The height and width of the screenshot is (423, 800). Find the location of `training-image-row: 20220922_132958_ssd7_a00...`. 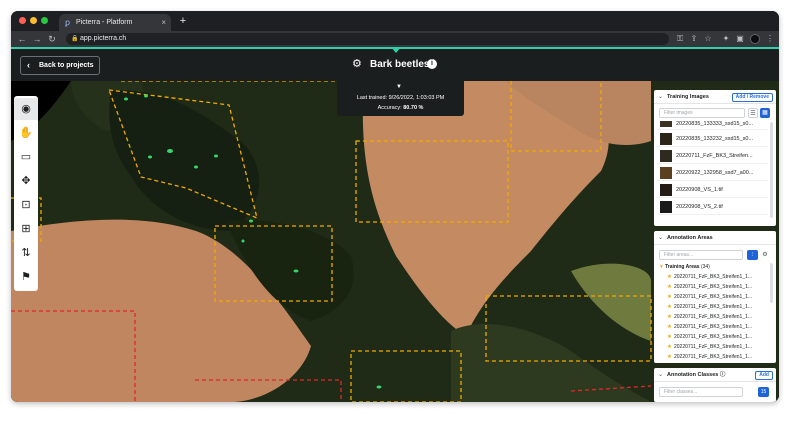

training-image-row: 20220922_132958_ssd7_a00... is located at coordinates (712, 173).